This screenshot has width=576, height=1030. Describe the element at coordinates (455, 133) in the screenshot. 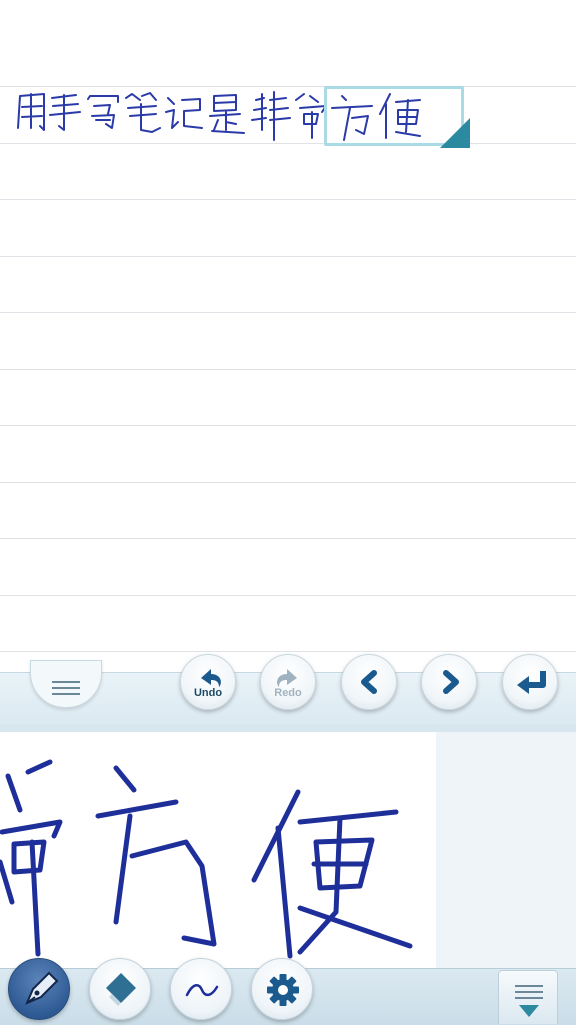

I see `selection-resize-handle` at that location.